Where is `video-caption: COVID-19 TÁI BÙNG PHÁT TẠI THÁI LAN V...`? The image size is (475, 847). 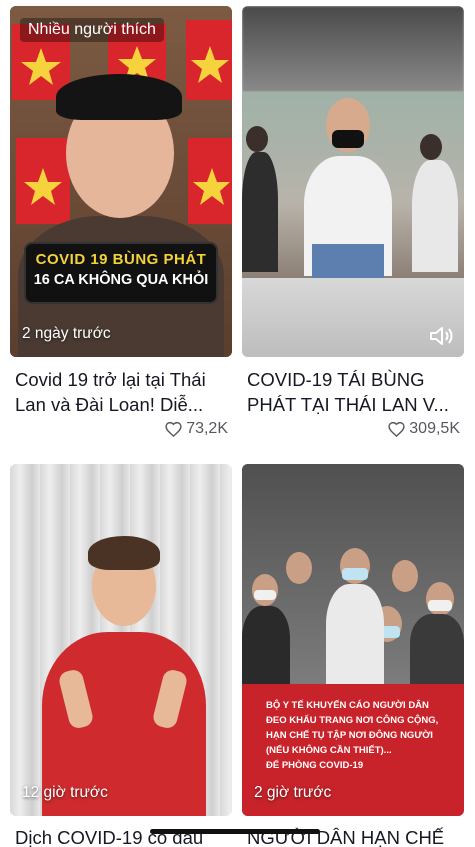 video-caption: COVID-19 TÁI BÙNG PHÁT TẠI THÁI LAN V... is located at coordinates (354, 392).